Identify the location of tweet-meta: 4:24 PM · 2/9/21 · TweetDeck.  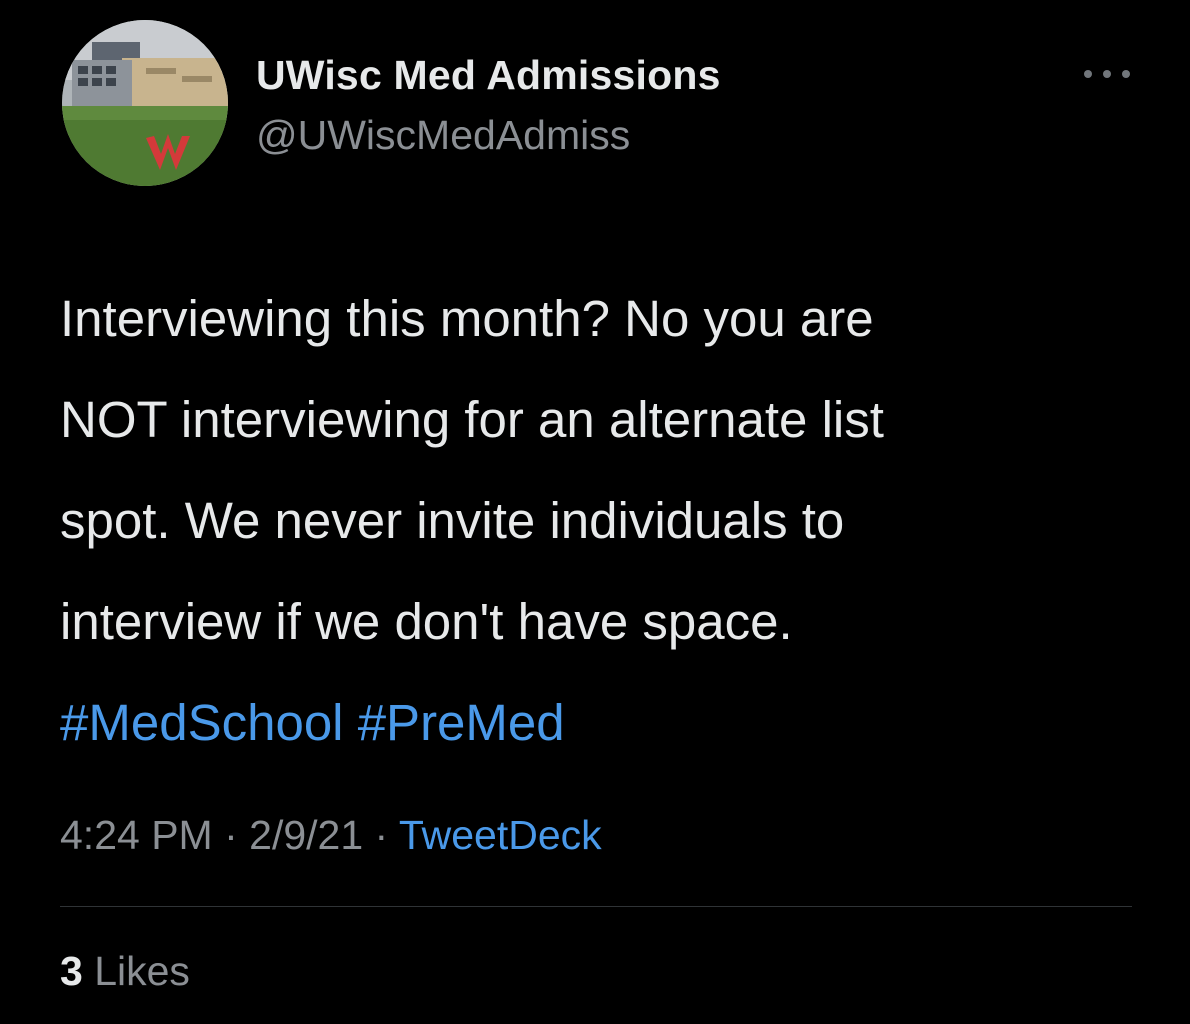
(331, 835).